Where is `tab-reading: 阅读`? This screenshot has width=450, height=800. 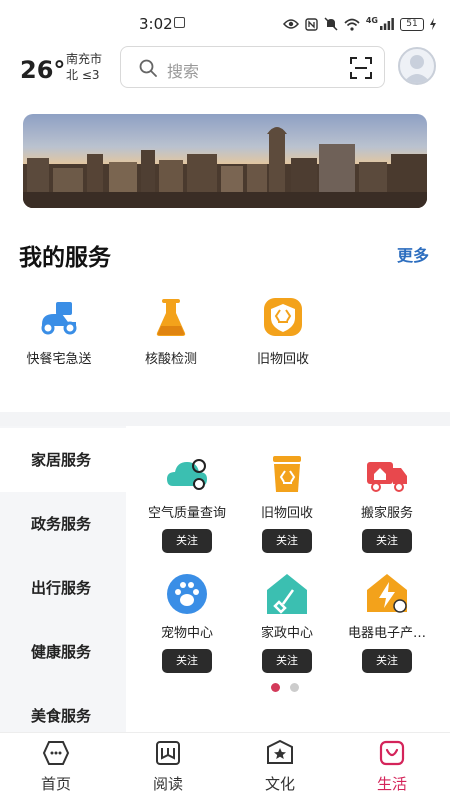
tab-reading: 阅读 is located at coordinates (168, 766).